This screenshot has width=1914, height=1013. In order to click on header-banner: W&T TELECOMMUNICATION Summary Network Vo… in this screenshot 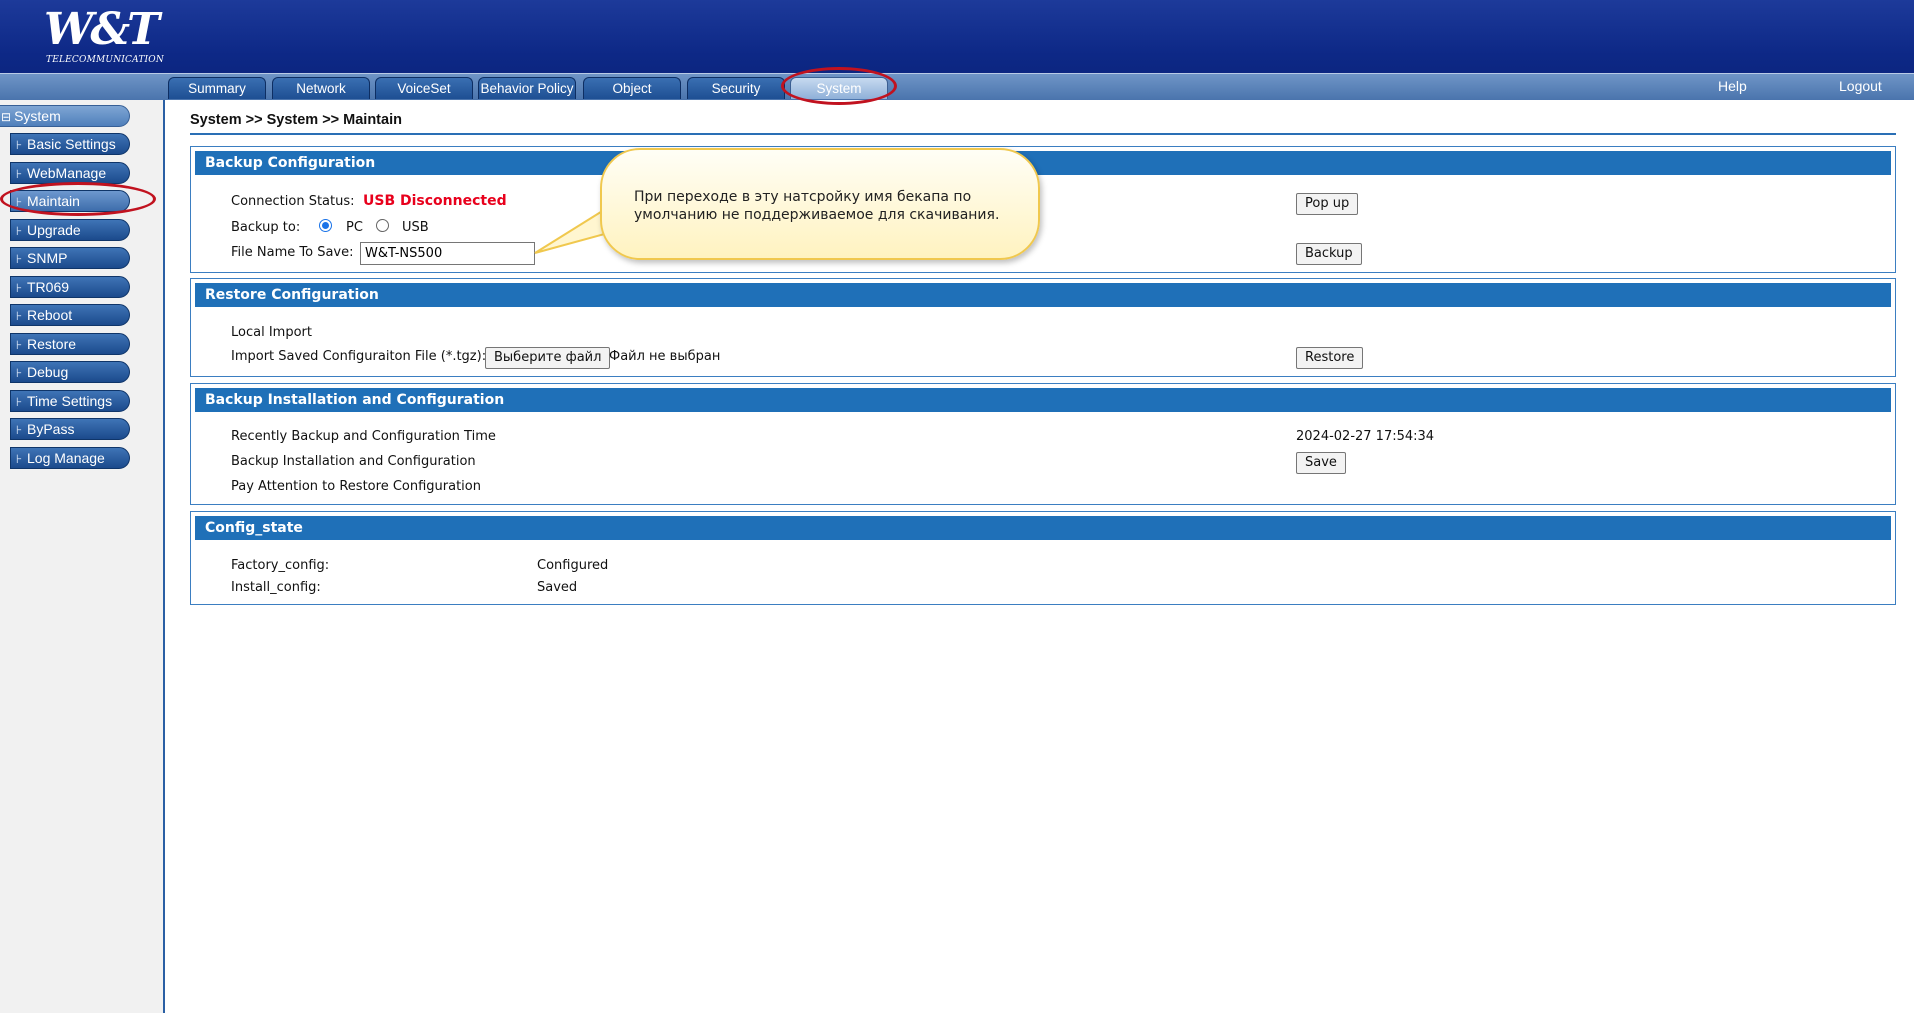, I will do `click(957, 50)`.